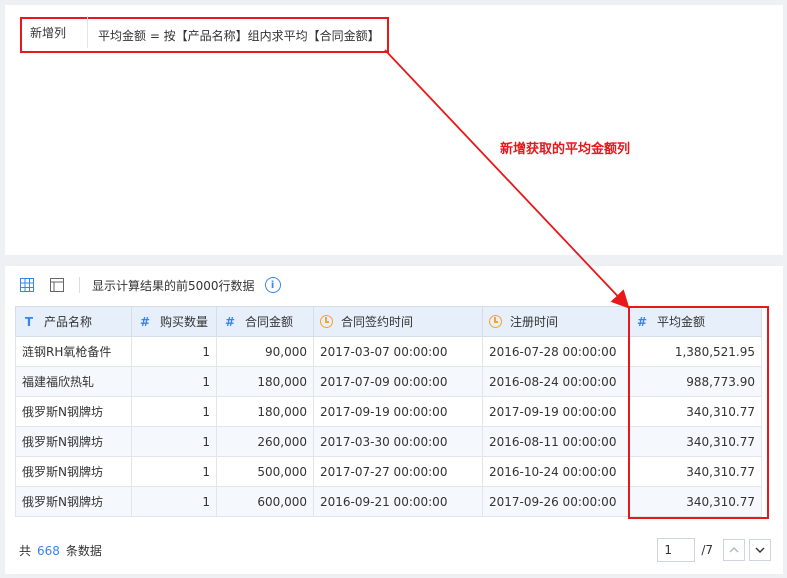 This screenshot has height=578, width=787. Describe the element at coordinates (27, 285) in the screenshot. I see `table-view-icon` at that location.